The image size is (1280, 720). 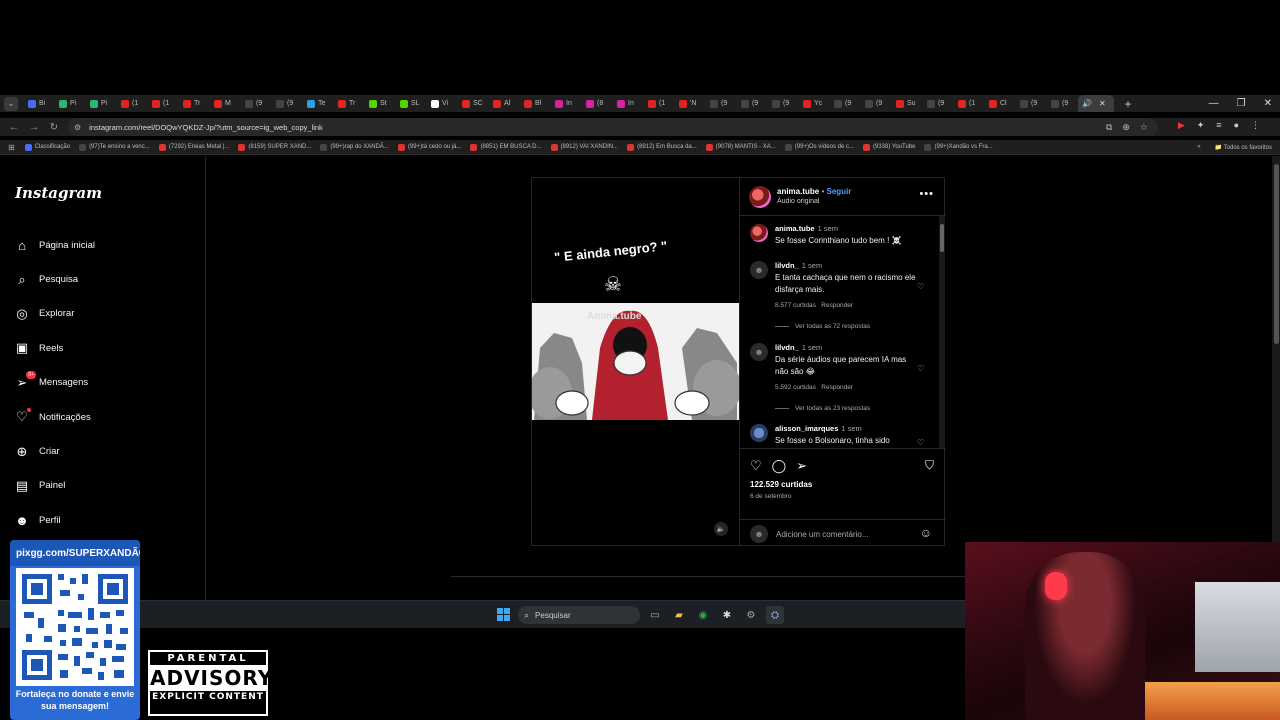 What do you see at coordinates (503, 614) in the screenshot?
I see `windows-start-icon` at bounding box center [503, 614].